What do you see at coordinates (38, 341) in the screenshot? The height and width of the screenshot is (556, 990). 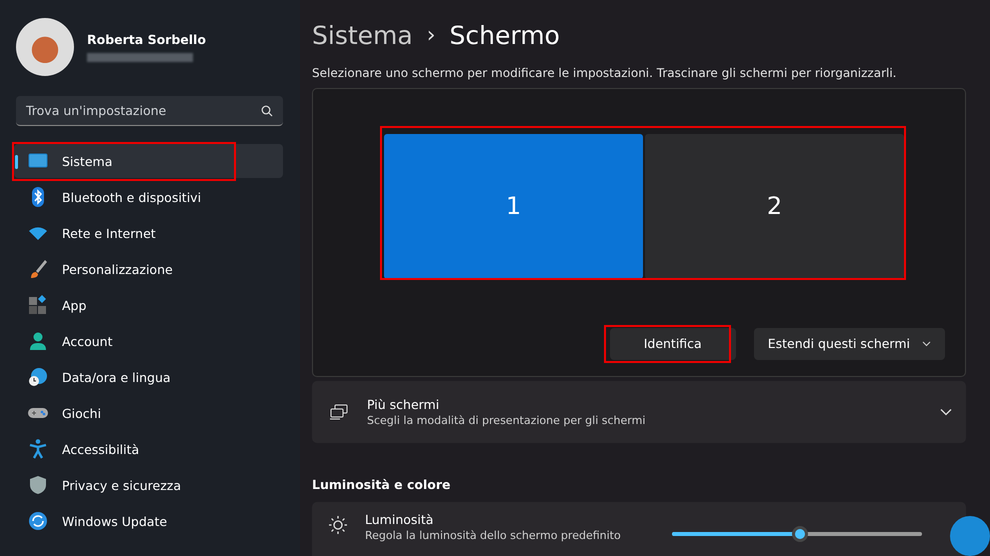 I see `person-icon` at bounding box center [38, 341].